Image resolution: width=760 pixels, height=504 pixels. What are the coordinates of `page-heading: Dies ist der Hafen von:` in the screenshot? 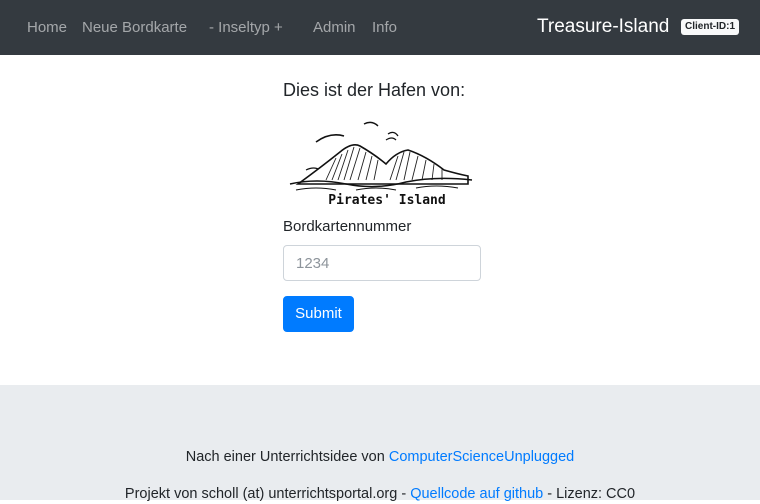 It's located at (374, 90).